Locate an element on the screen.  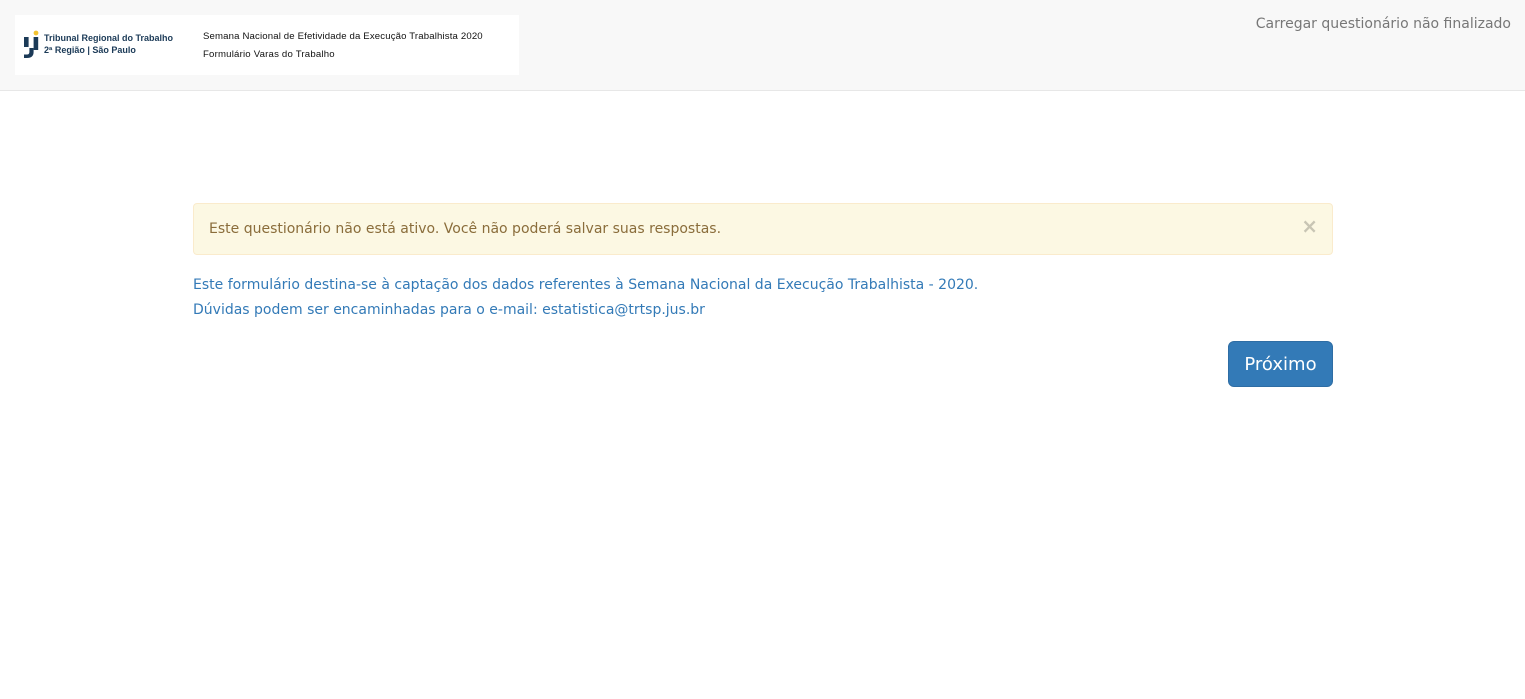
org-name-line1: Tribunal Regional do Trabalho is located at coordinates (109, 38).